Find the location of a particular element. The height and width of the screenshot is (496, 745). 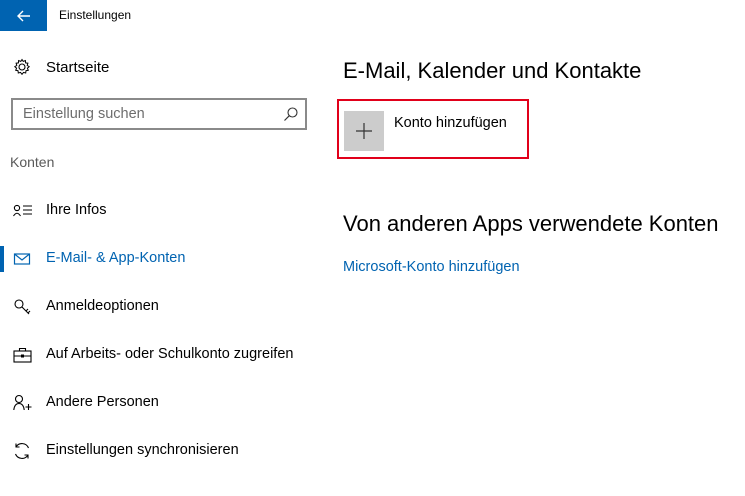

window-title: Einstellungen is located at coordinates (95, 15).